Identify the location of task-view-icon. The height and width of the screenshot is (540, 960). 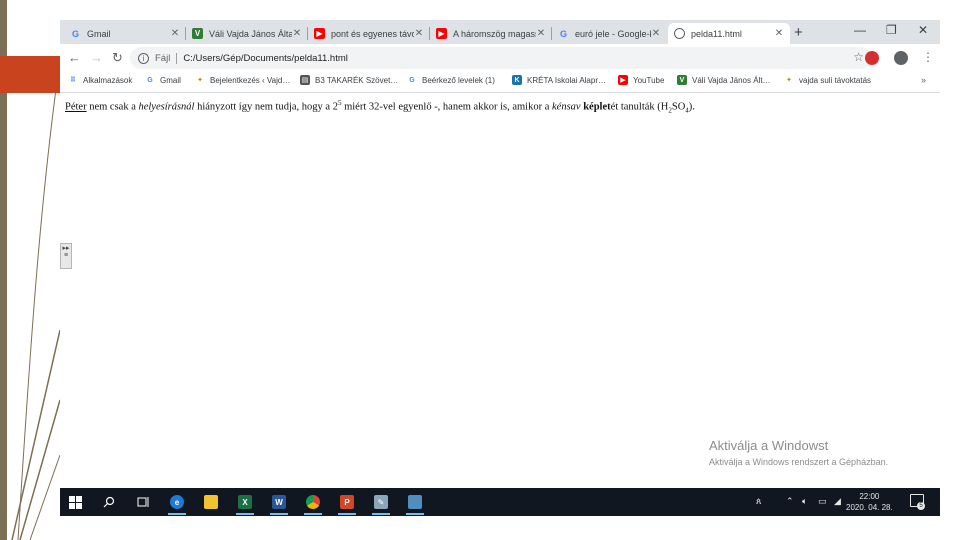
(142, 502).